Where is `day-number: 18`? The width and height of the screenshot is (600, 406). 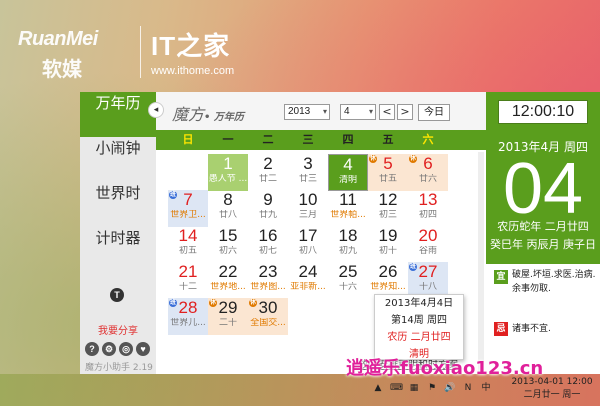 day-number: 18 is located at coordinates (348, 235).